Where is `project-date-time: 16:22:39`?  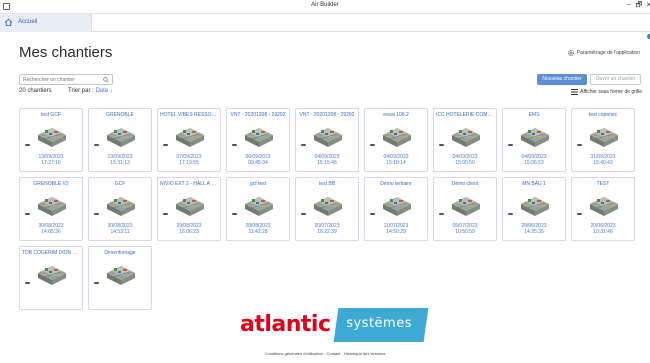
project-date-time: 16:22:39 is located at coordinates (327, 232).